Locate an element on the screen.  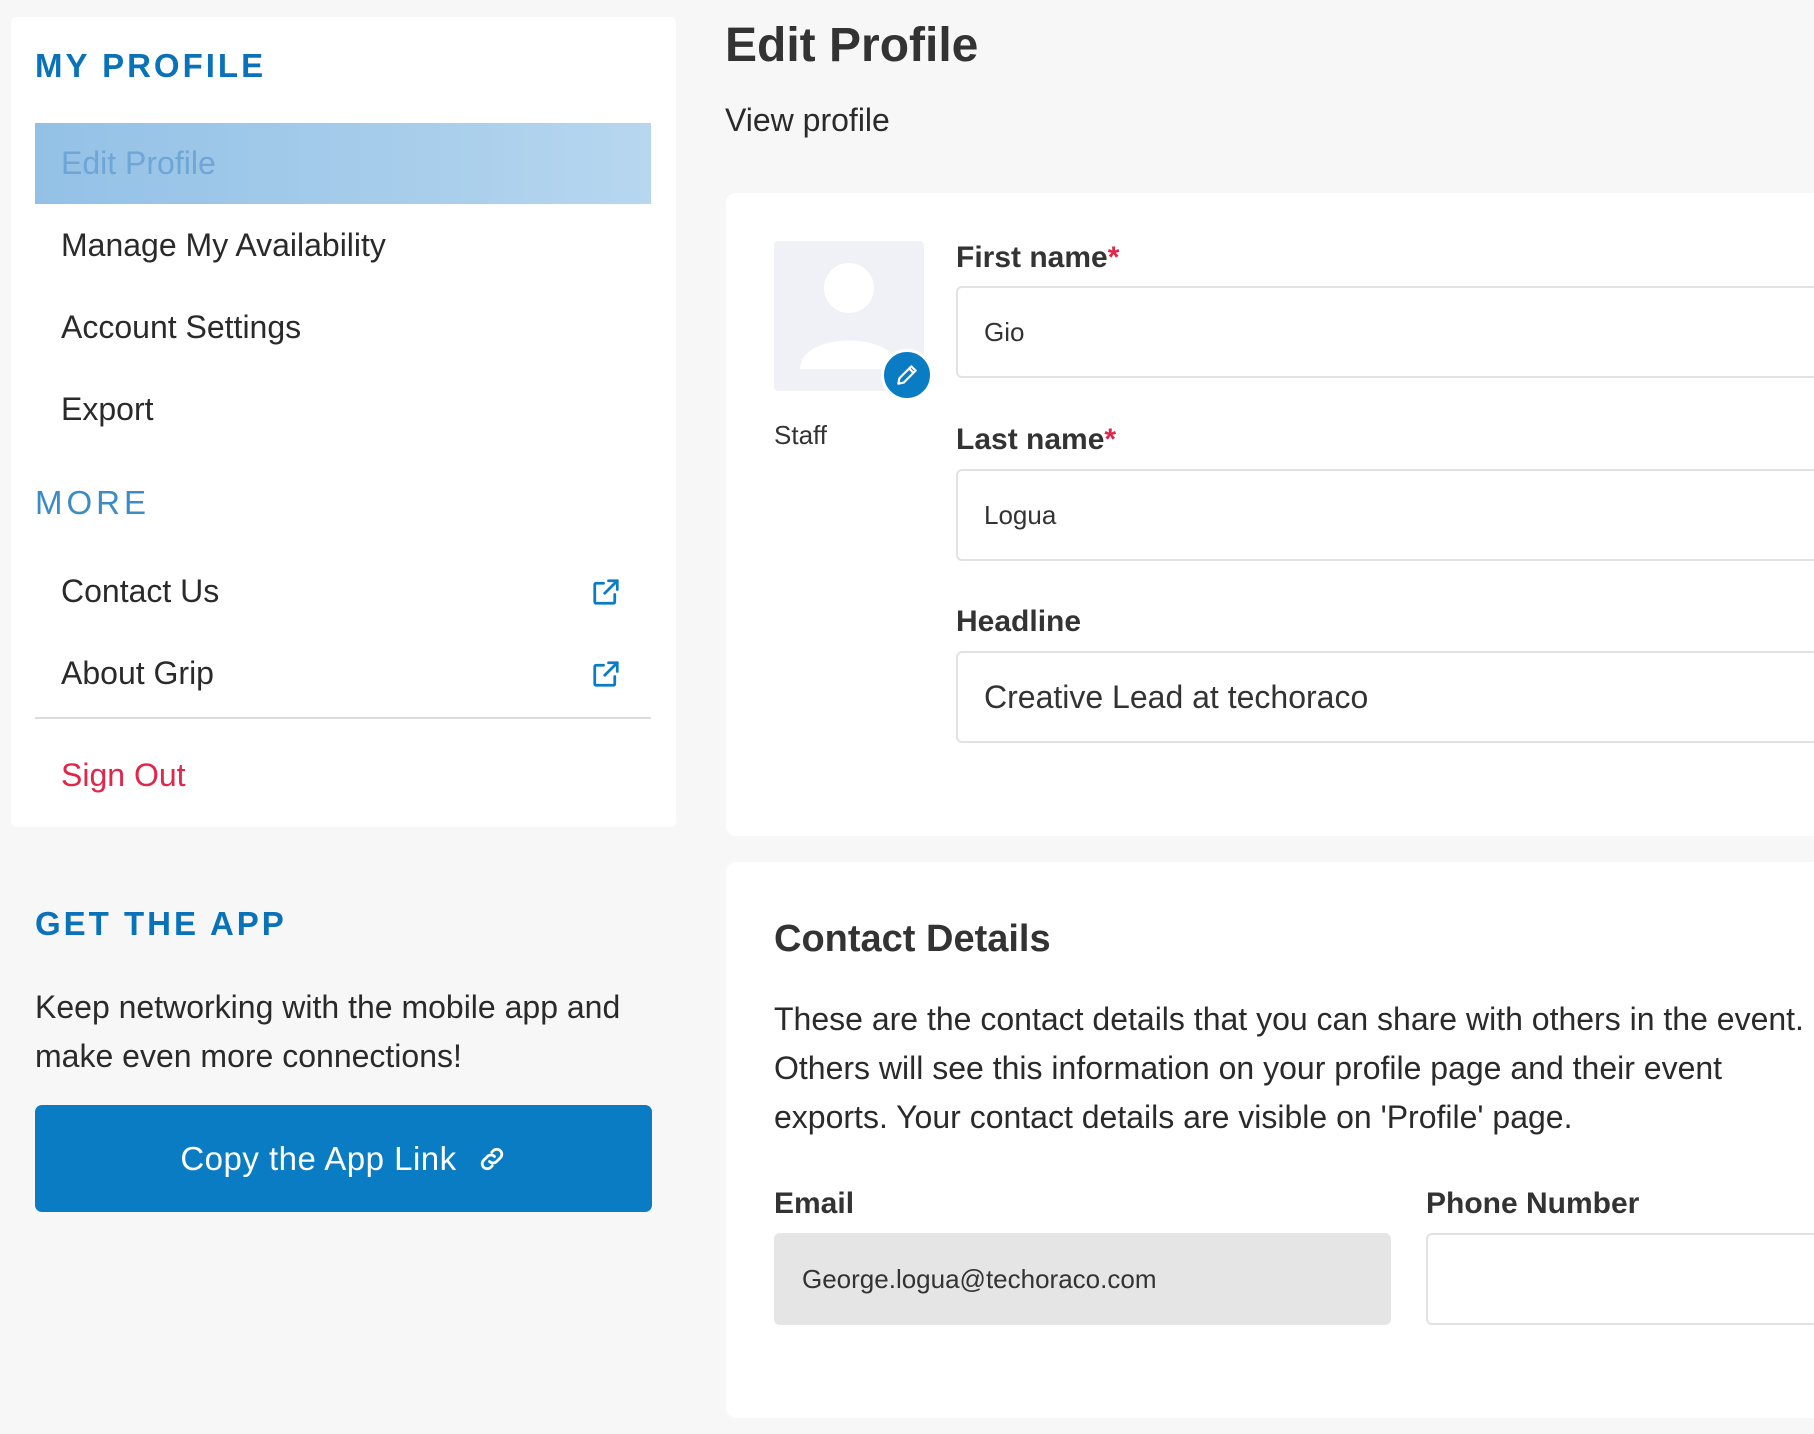
sign-out-label: Sign Out is located at coordinates (123, 775).